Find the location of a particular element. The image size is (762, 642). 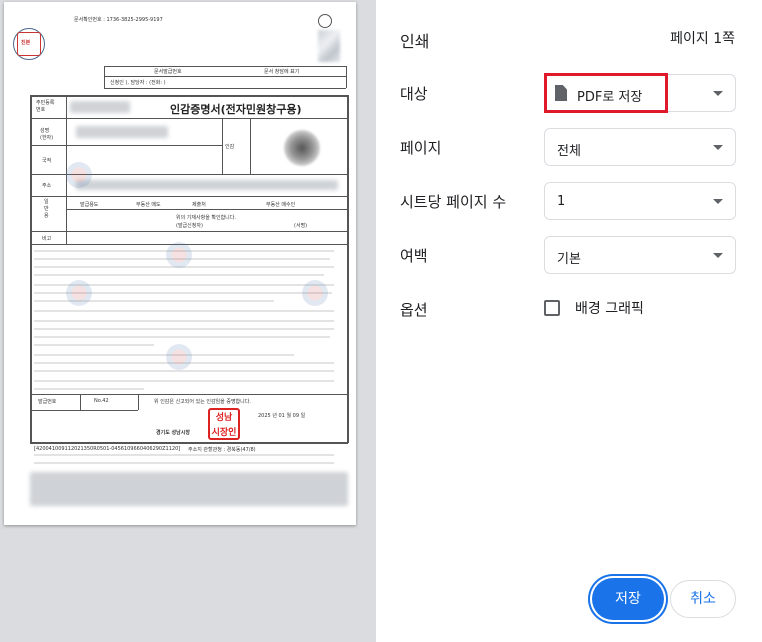

doc-title: 인감증명서(전자민원창구용) is located at coordinates (236, 109).